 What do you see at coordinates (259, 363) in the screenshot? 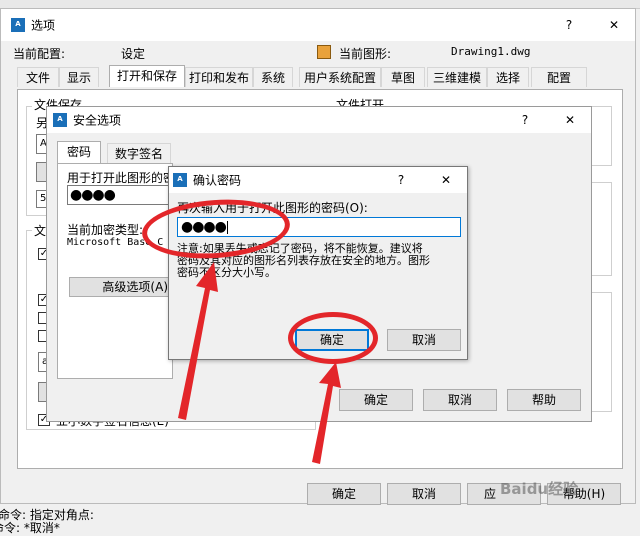
I see `annotation-arrows` at bounding box center [259, 363].